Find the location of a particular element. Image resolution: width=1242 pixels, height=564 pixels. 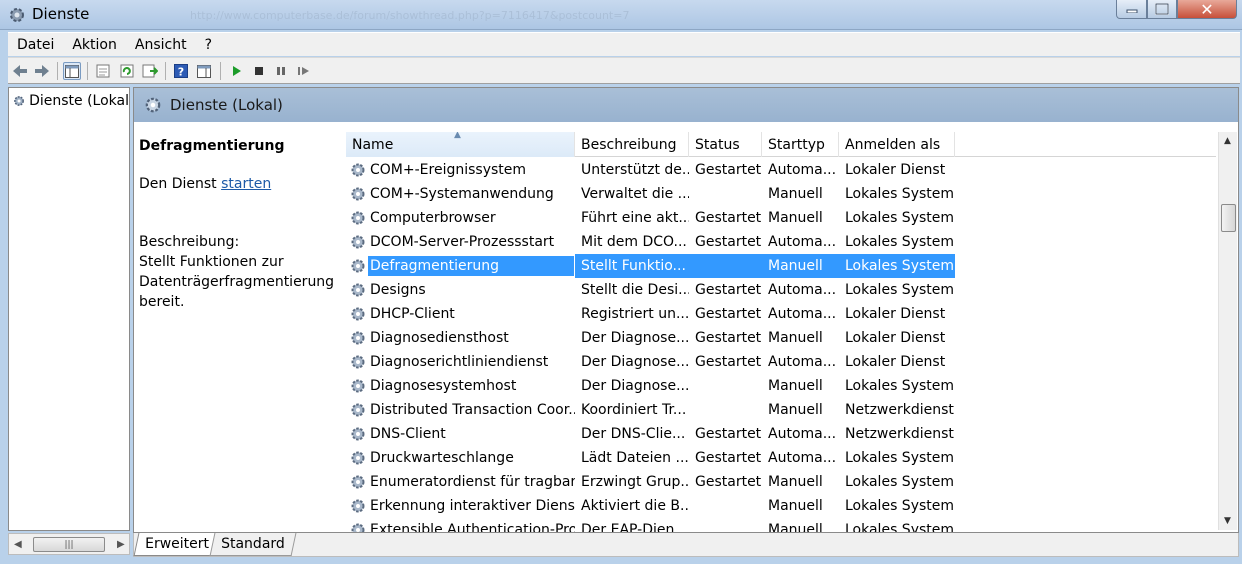

console-tree-button is located at coordinates (72, 71).